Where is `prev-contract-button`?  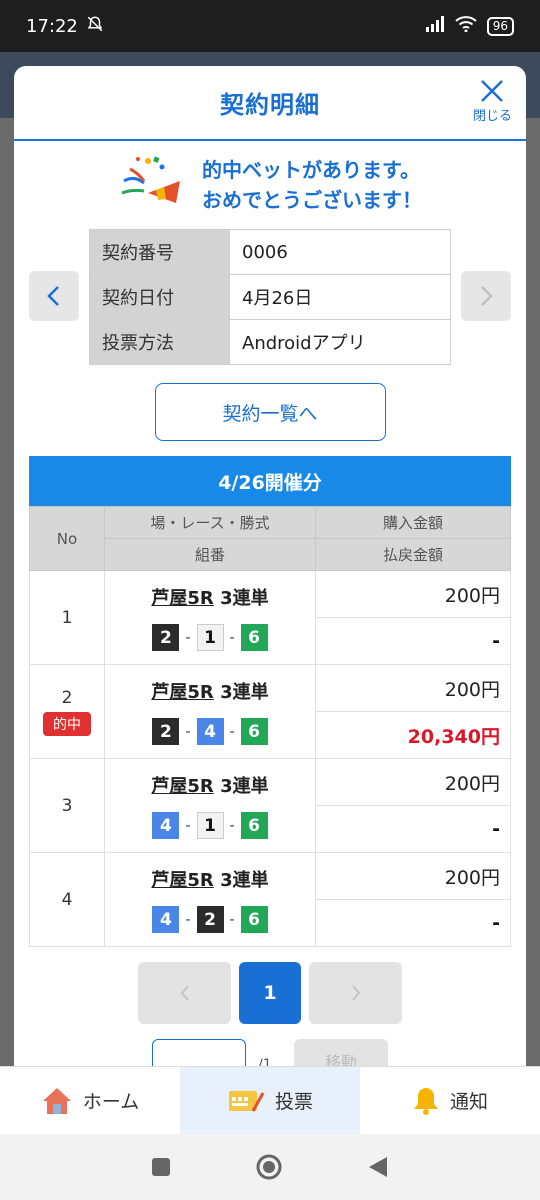 prev-contract-button is located at coordinates (54, 296).